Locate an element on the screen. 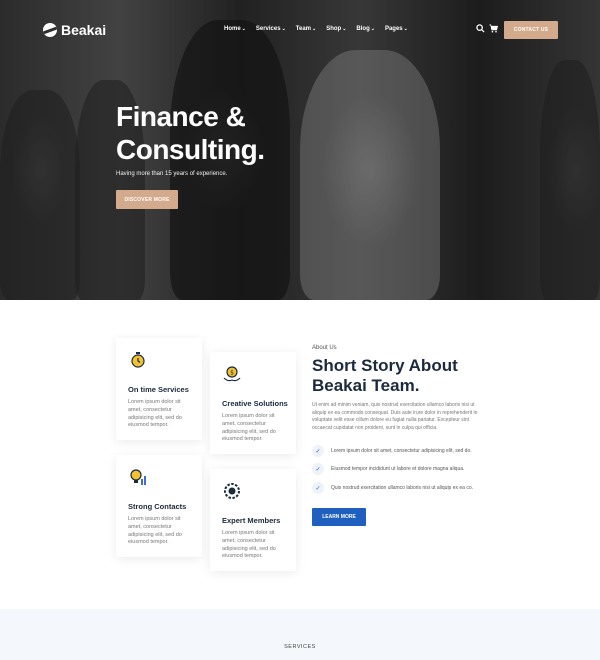 The height and width of the screenshot is (660, 600). hero-title-line: Consulting. is located at coordinates (190, 149).